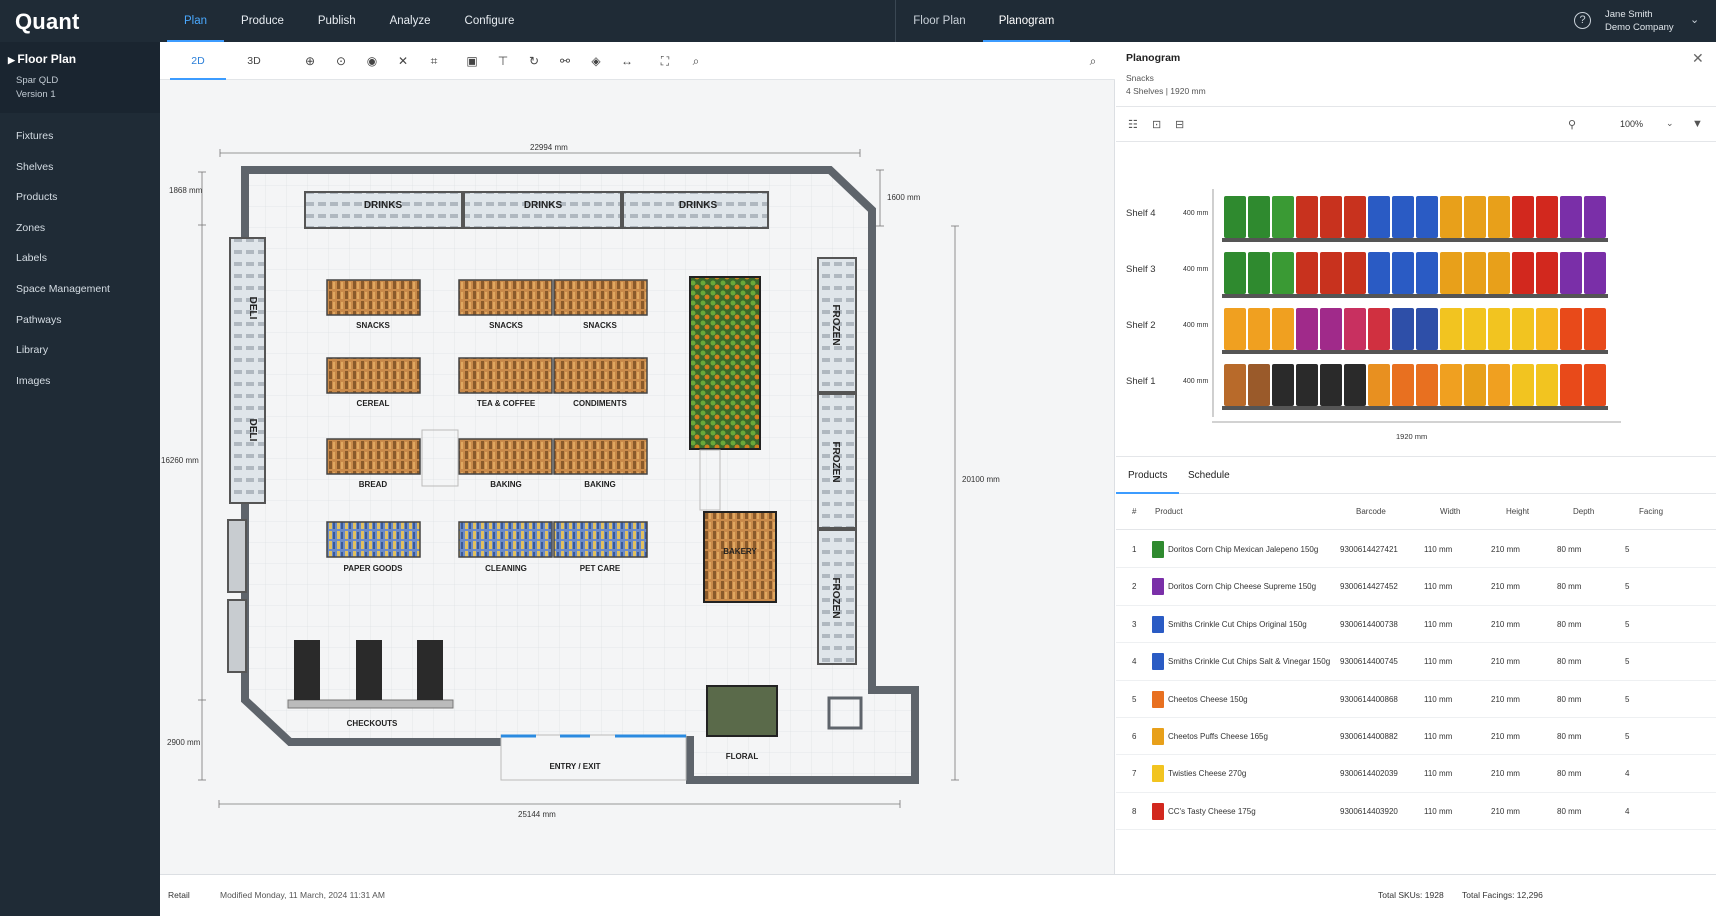  I want to click on col-depth: Depth, so click(1583, 511).